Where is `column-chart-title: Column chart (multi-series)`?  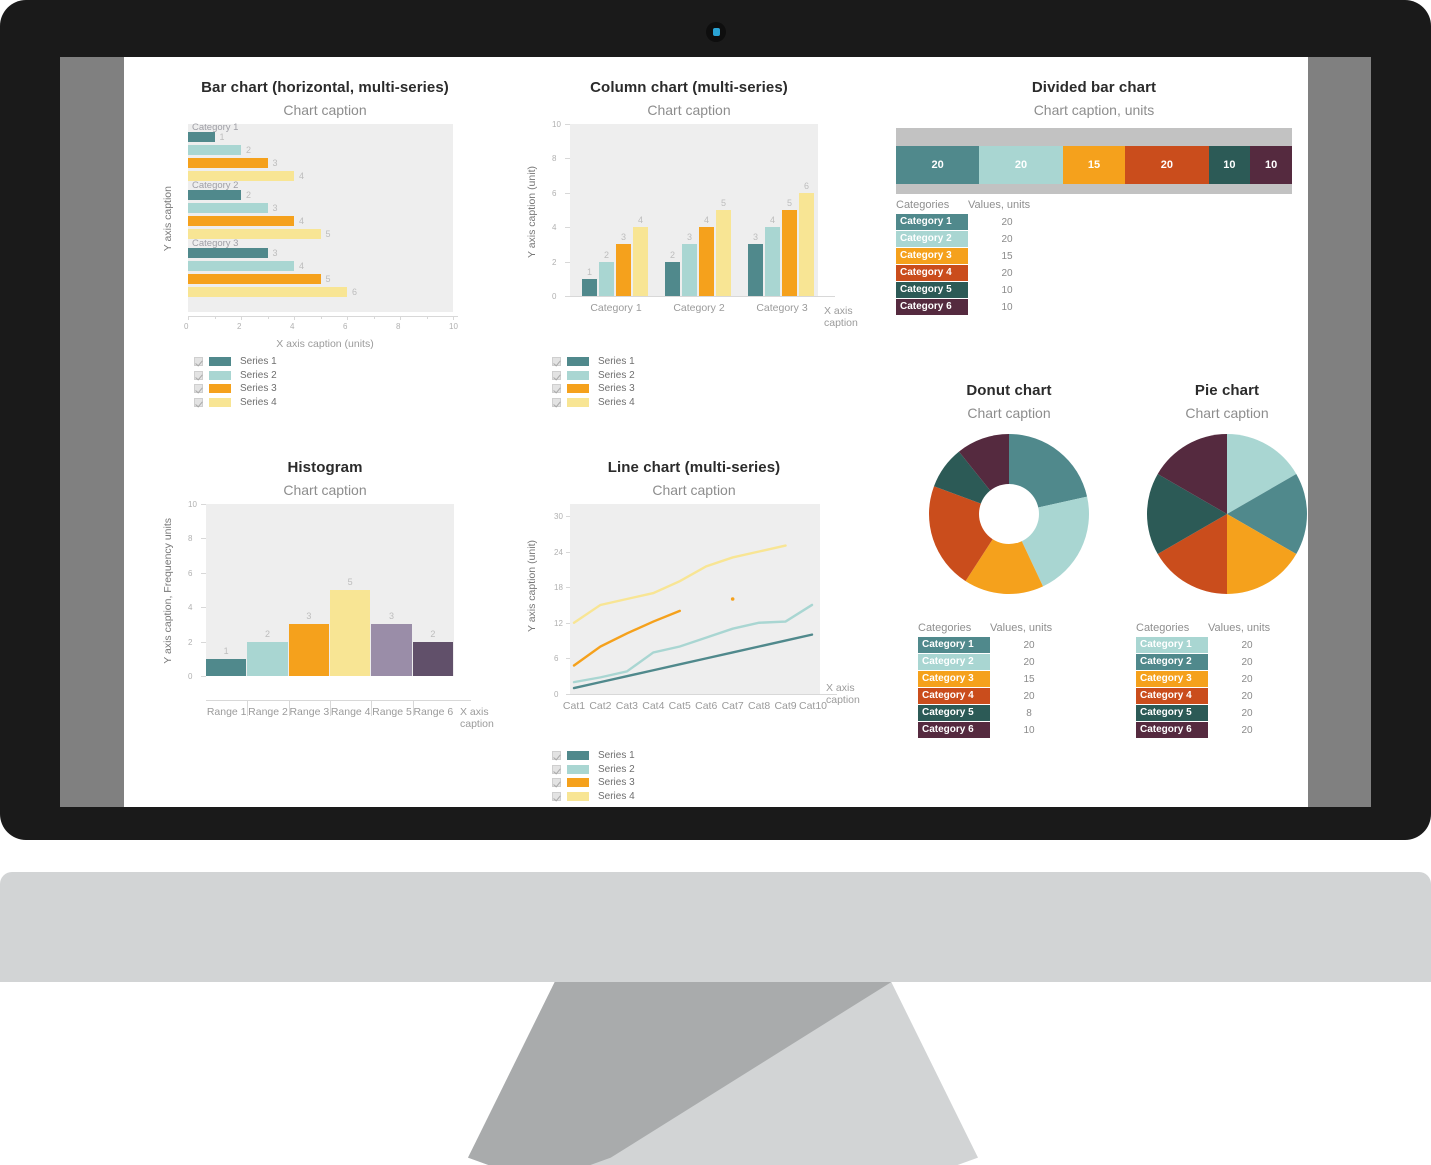 column-chart-title: Column chart (multi-series) is located at coordinates (689, 87).